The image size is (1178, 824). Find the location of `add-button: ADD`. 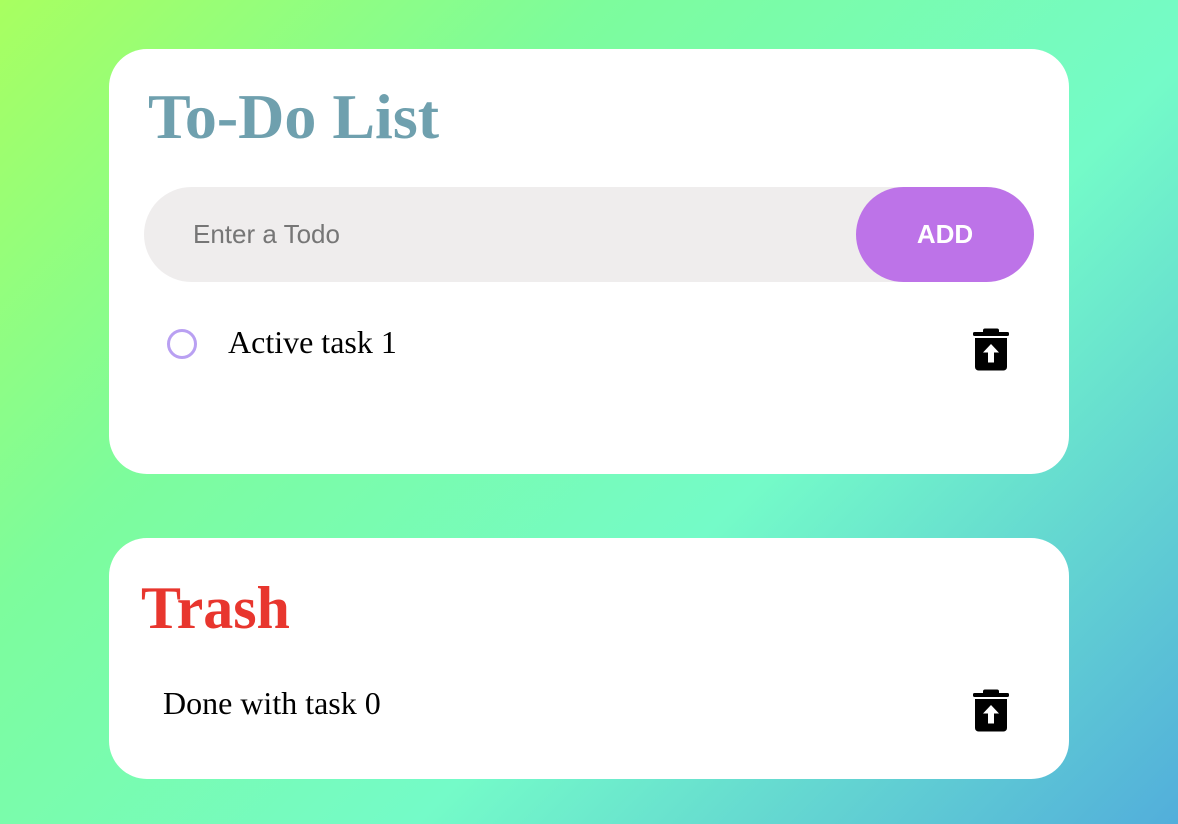

add-button: ADD is located at coordinates (945, 234).